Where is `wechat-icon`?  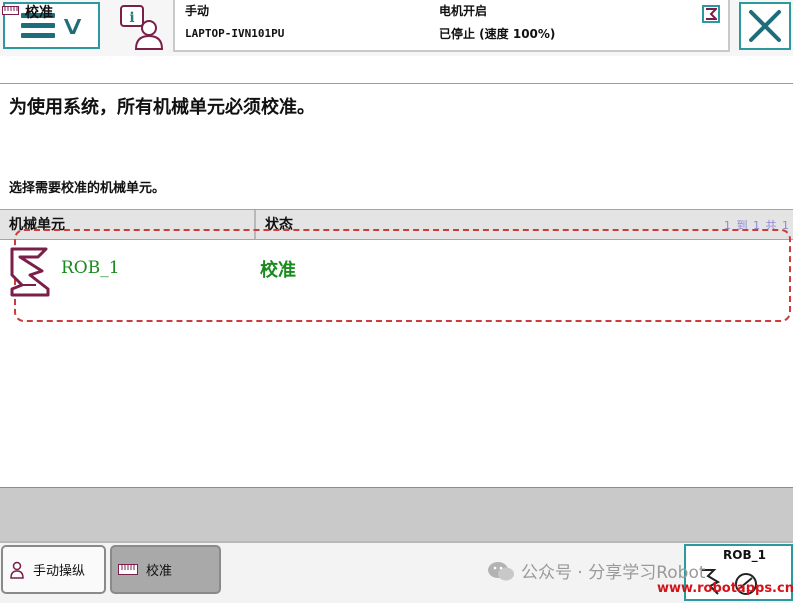 wechat-icon is located at coordinates (501, 570).